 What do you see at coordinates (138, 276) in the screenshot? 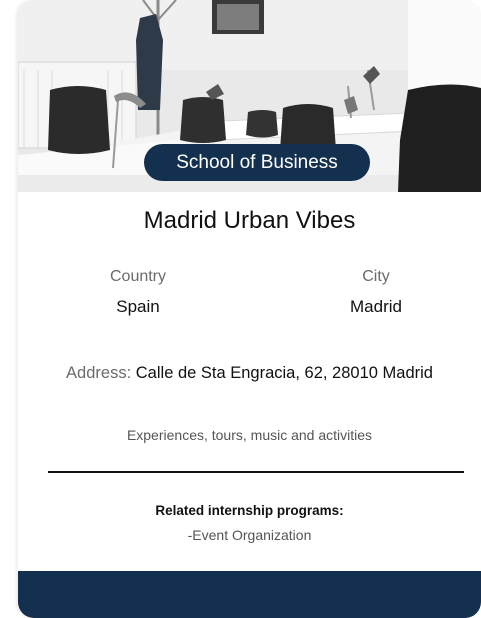
I see `country-label: Country` at bounding box center [138, 276].